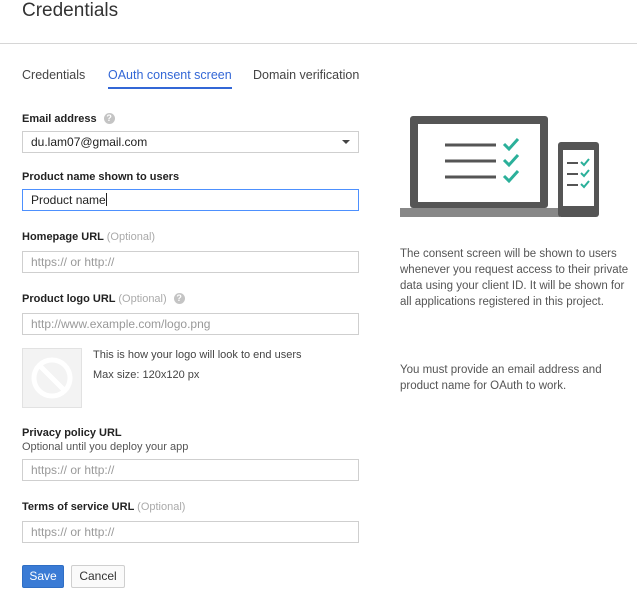 The height and width of the screenshot is (606, 637). I want to click on homepage-label: Homepage URL (Optional), so click(88, 237).